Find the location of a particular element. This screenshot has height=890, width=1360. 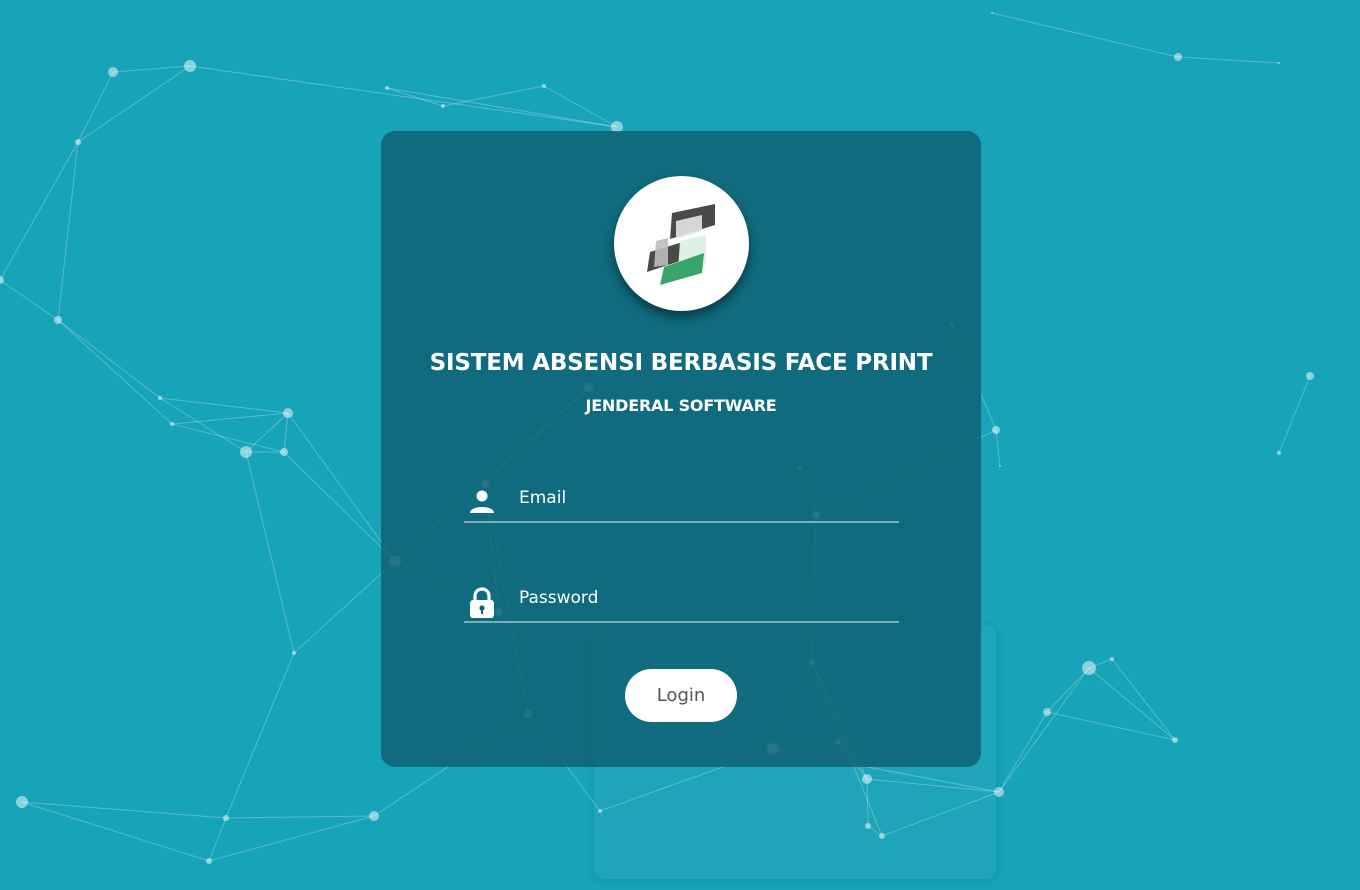

password-field is located at coordinates (681, 602).